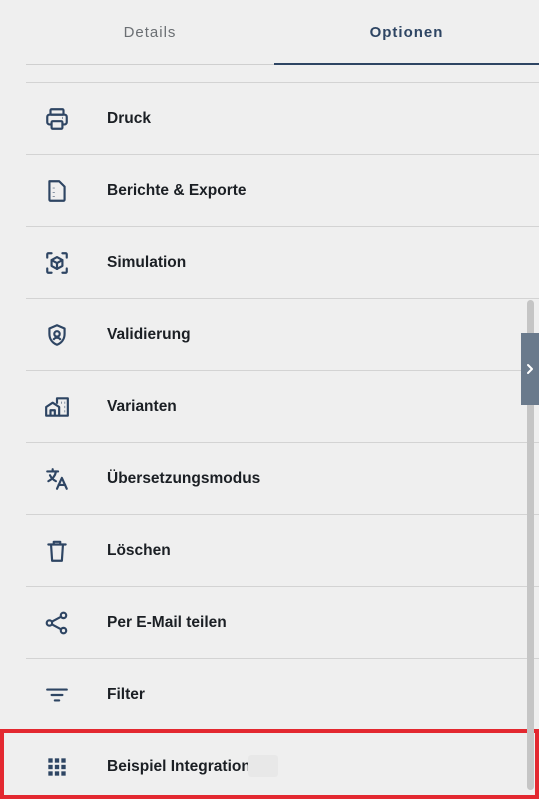 The width and height of the screenshot is (539, 799). I want to click on menu-item-label: Varianten, so click(142, 406).